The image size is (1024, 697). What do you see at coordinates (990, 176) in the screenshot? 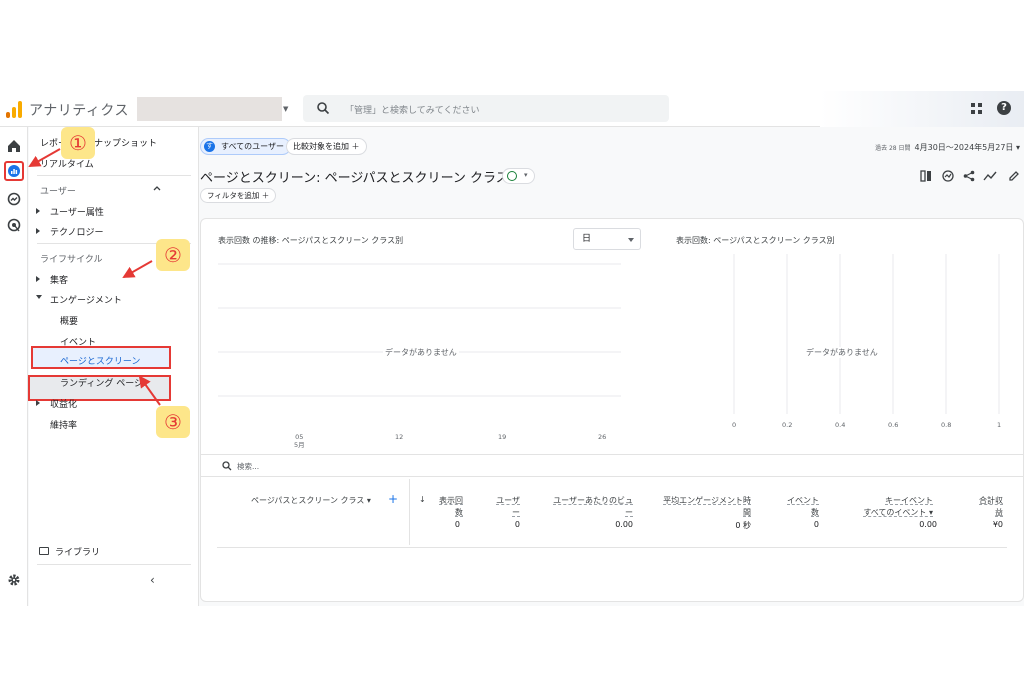
I see `trend-icon` at bounding box center [990, 176].